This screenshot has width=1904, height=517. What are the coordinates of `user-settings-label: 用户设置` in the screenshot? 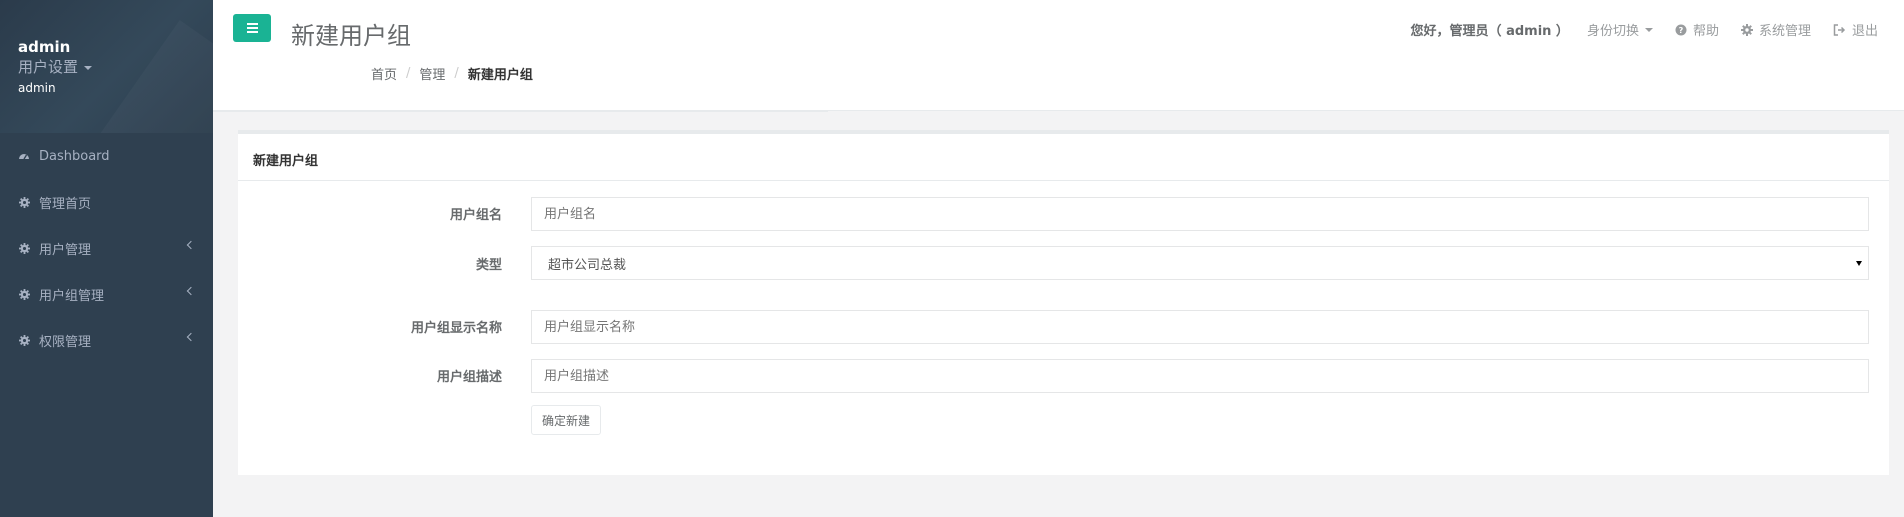 It's located at (48, 67).